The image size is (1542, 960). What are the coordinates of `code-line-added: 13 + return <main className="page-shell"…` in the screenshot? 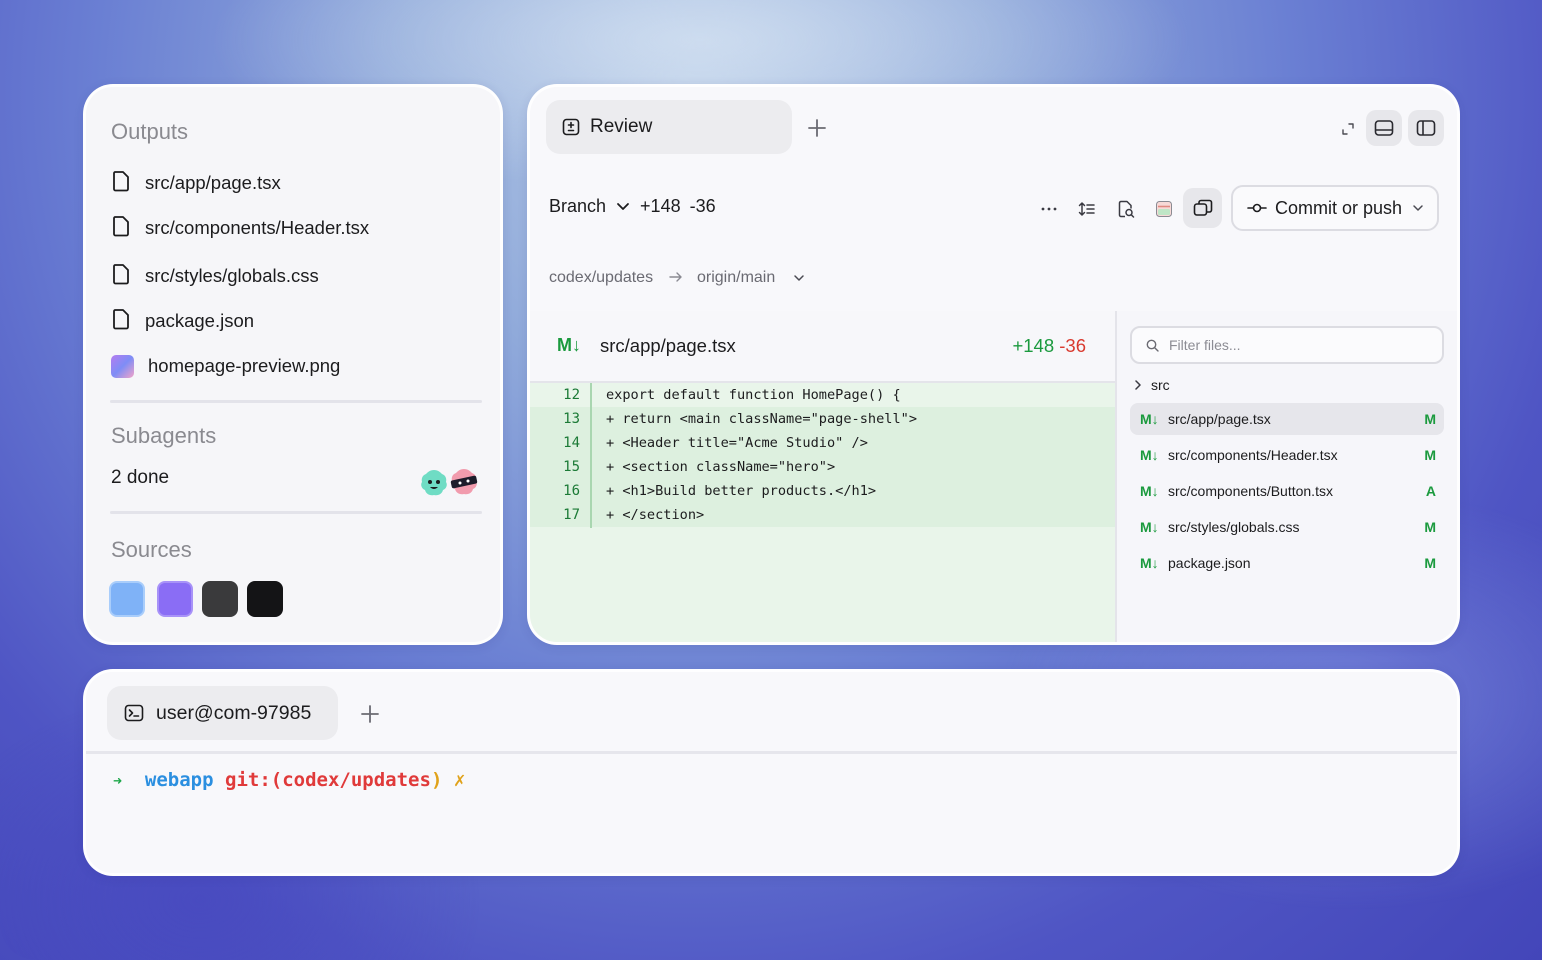 It's located at (822, 419).